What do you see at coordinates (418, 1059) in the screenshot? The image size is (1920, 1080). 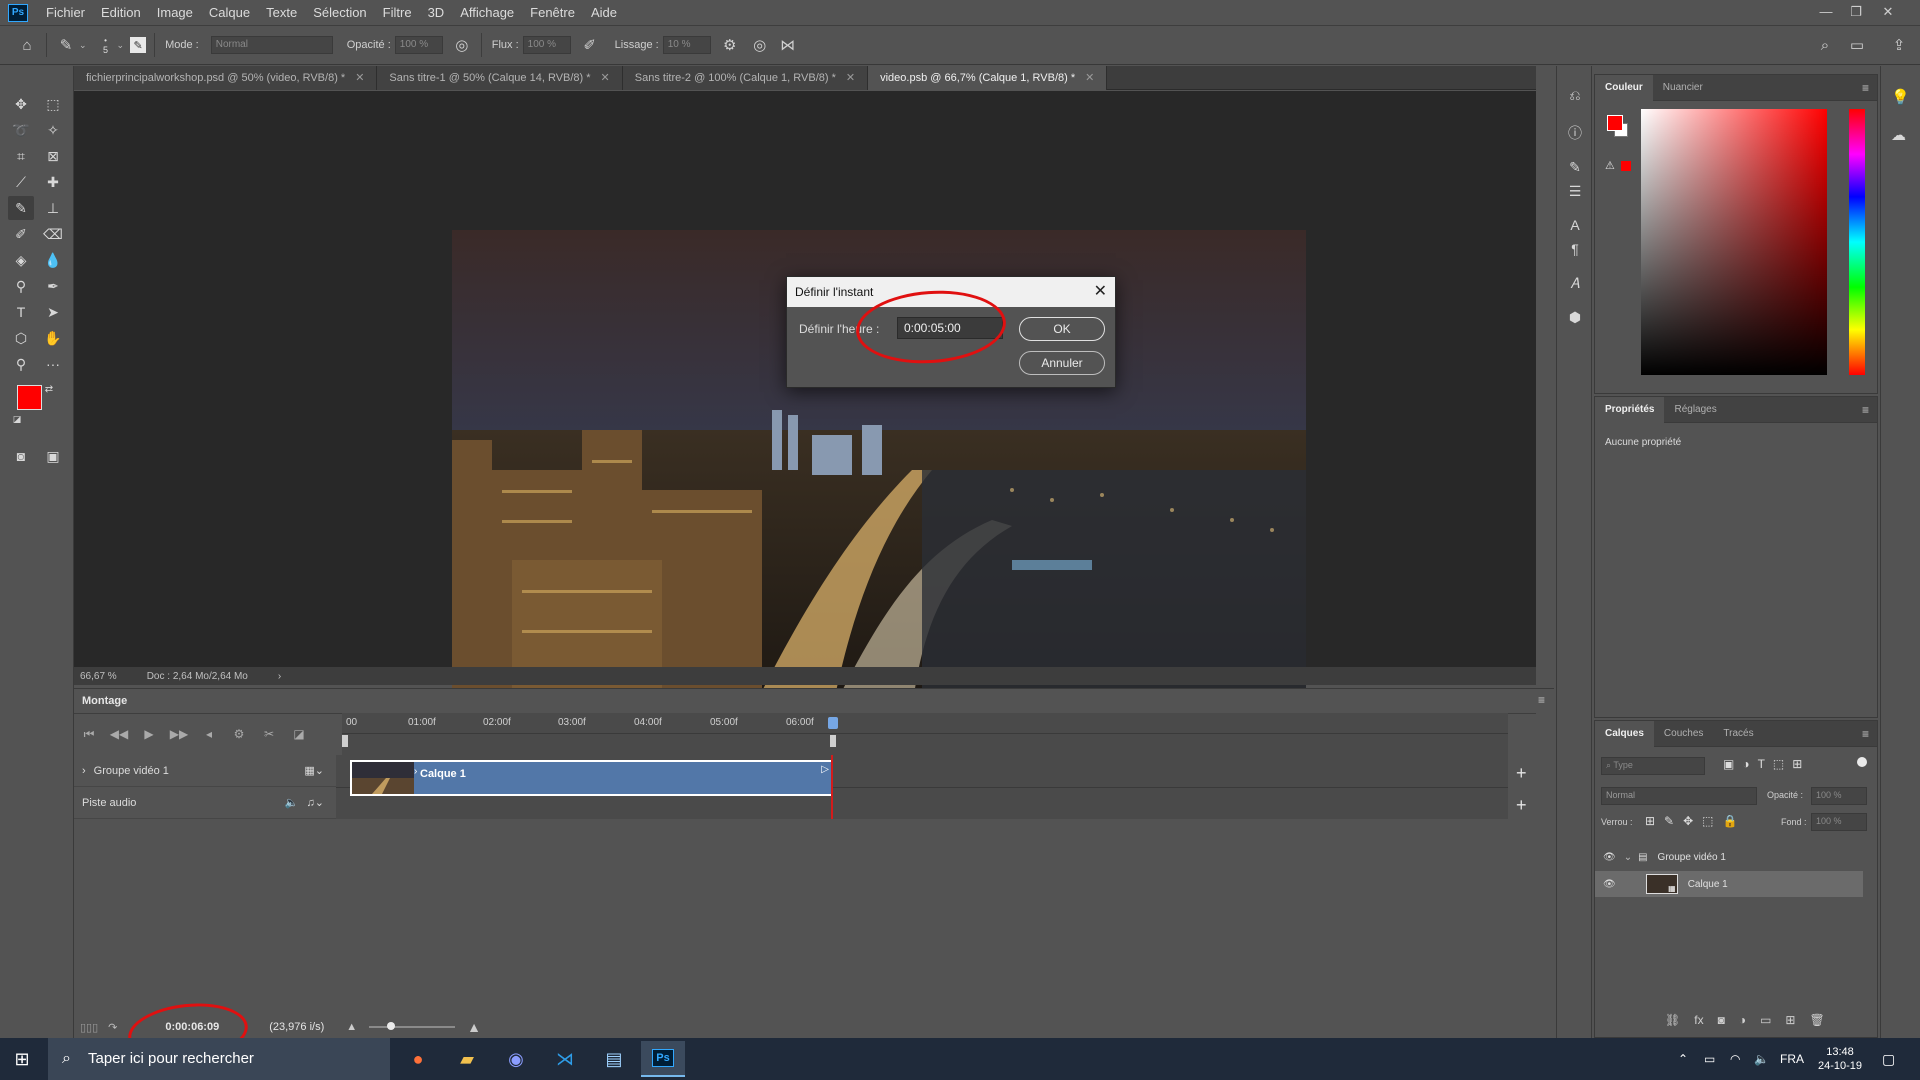 I see `firefox-icon: ●` at bounding box center [418, 1059].